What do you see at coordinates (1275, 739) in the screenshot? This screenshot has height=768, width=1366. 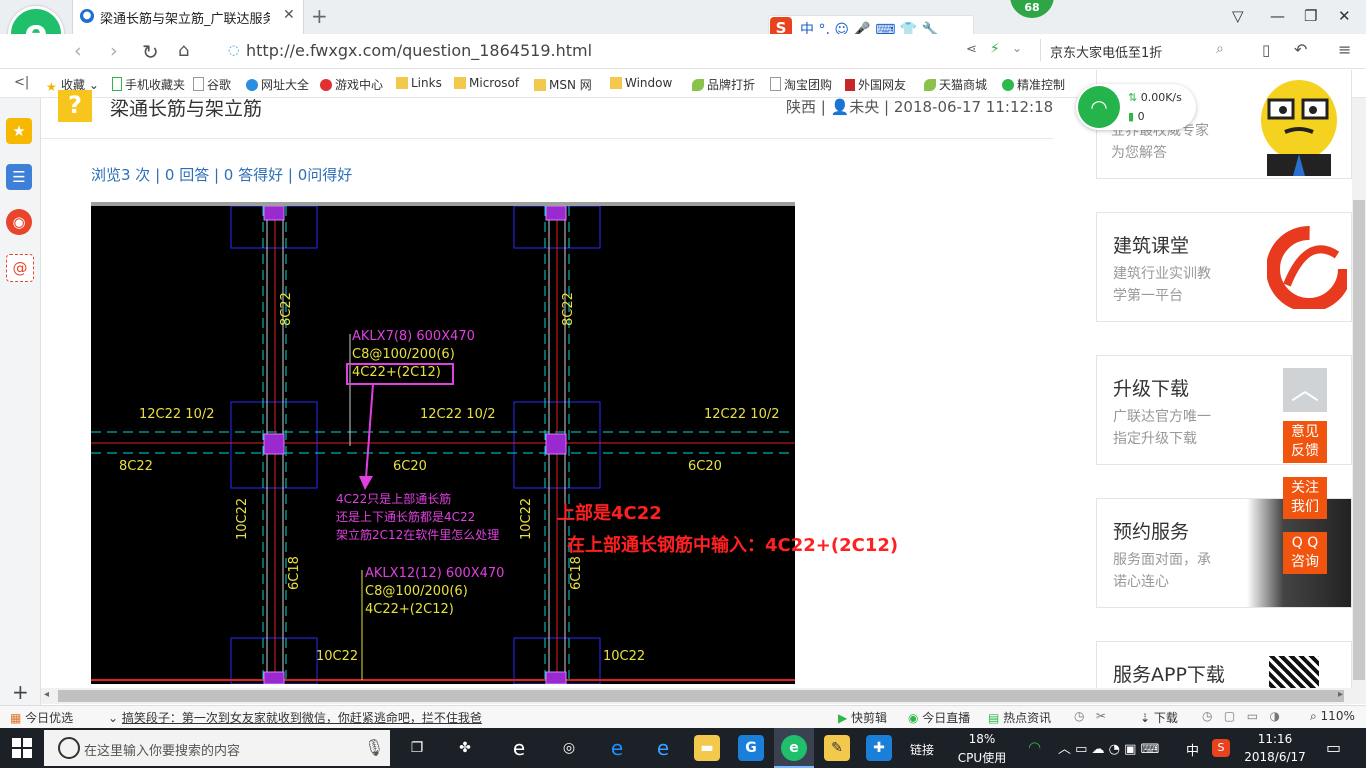 I see `clock-time: 11:16` at bounding box center [1275, 739].